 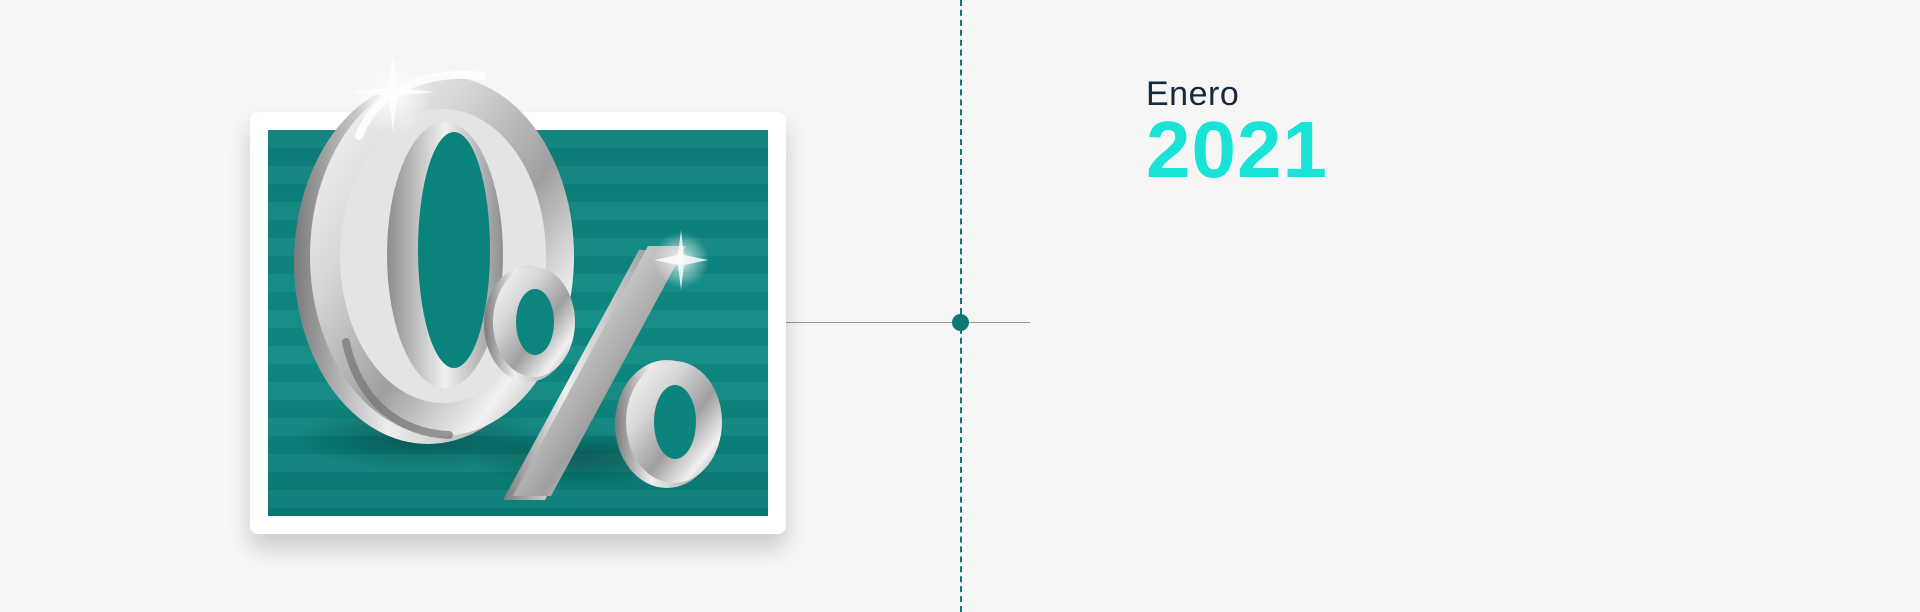 I want to click on timeline-line, so click(x=961, y=306).